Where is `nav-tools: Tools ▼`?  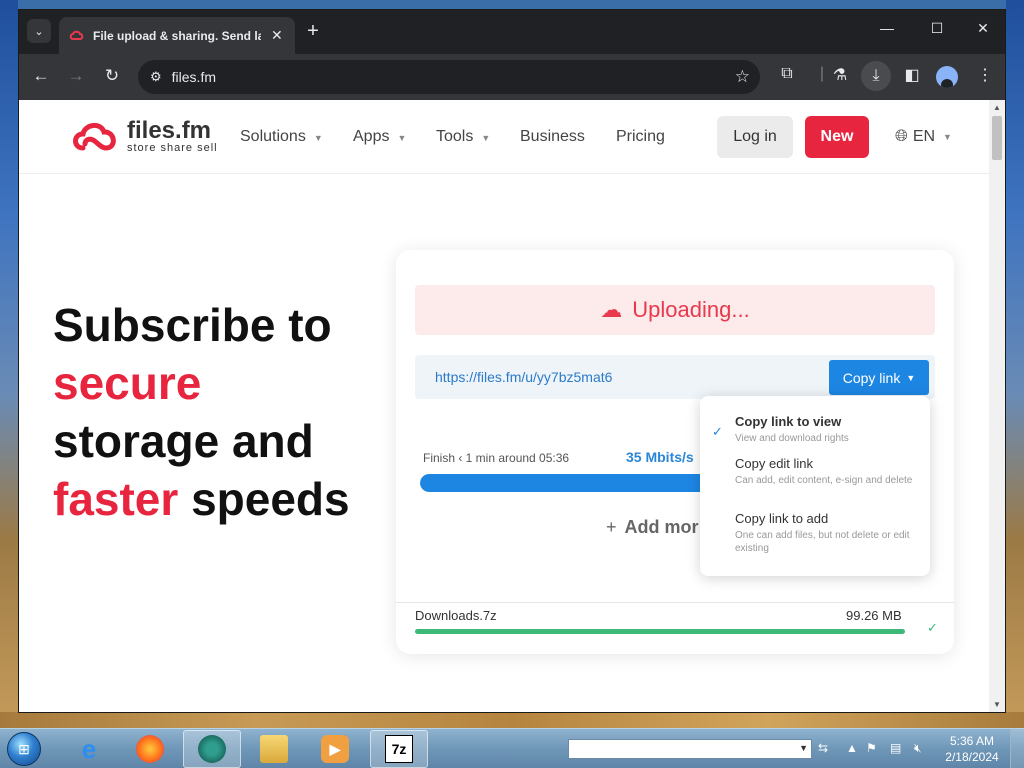
nav-tools: Tools ▼ is located at coordinates (463, 137).